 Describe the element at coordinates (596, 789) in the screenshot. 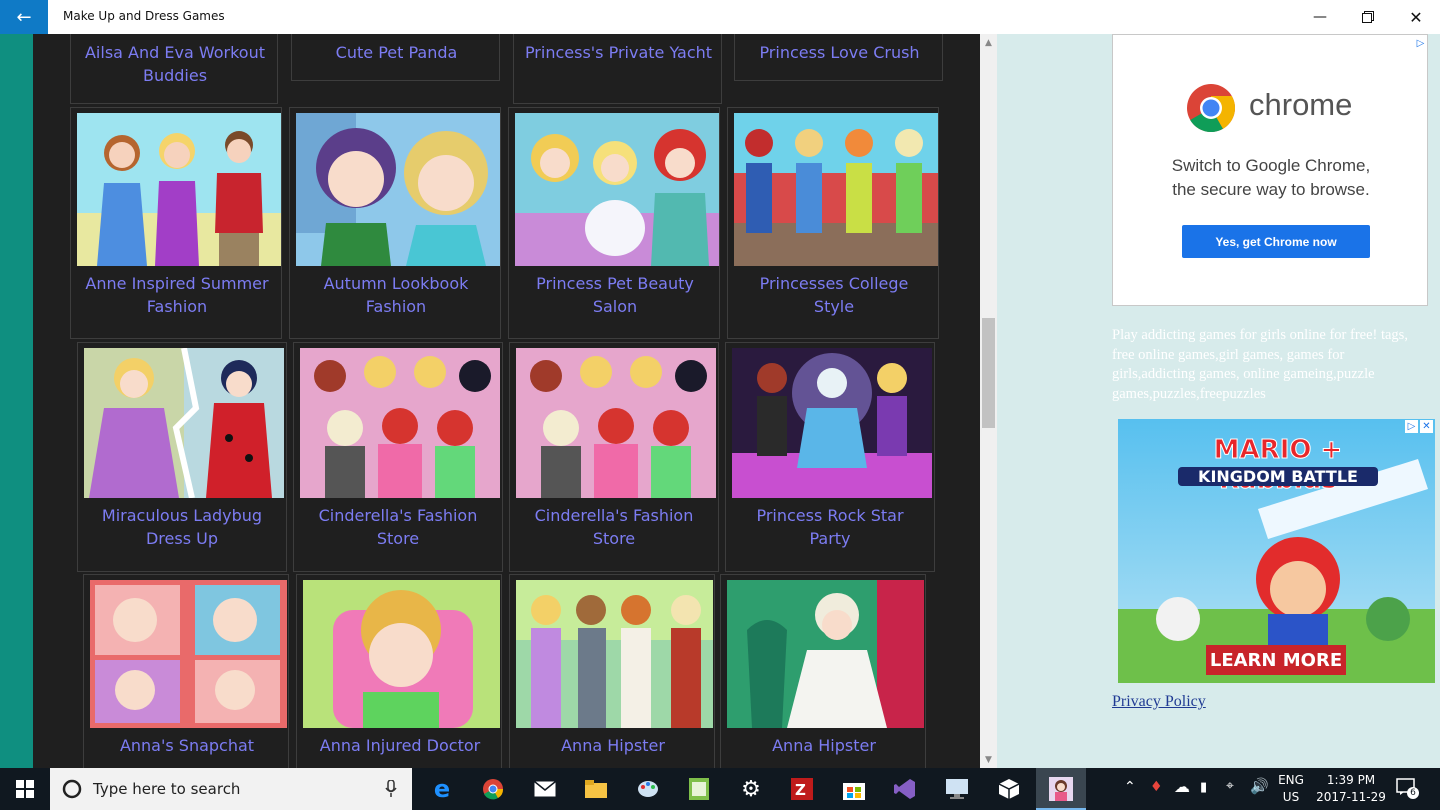

I see `file-explorer-icon` at that location.